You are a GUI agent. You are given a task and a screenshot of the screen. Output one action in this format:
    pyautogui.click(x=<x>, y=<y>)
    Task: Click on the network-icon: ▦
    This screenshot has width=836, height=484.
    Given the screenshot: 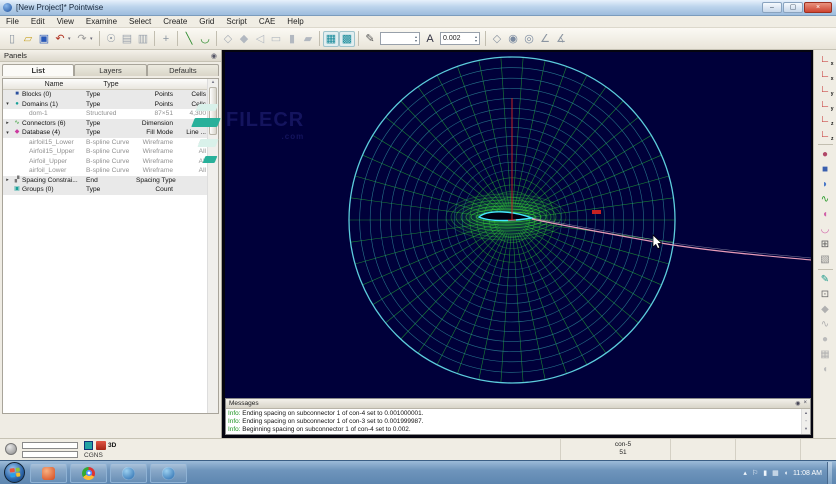 What is the action you would take?
    pyautogui.click(x=775, y=473)
    